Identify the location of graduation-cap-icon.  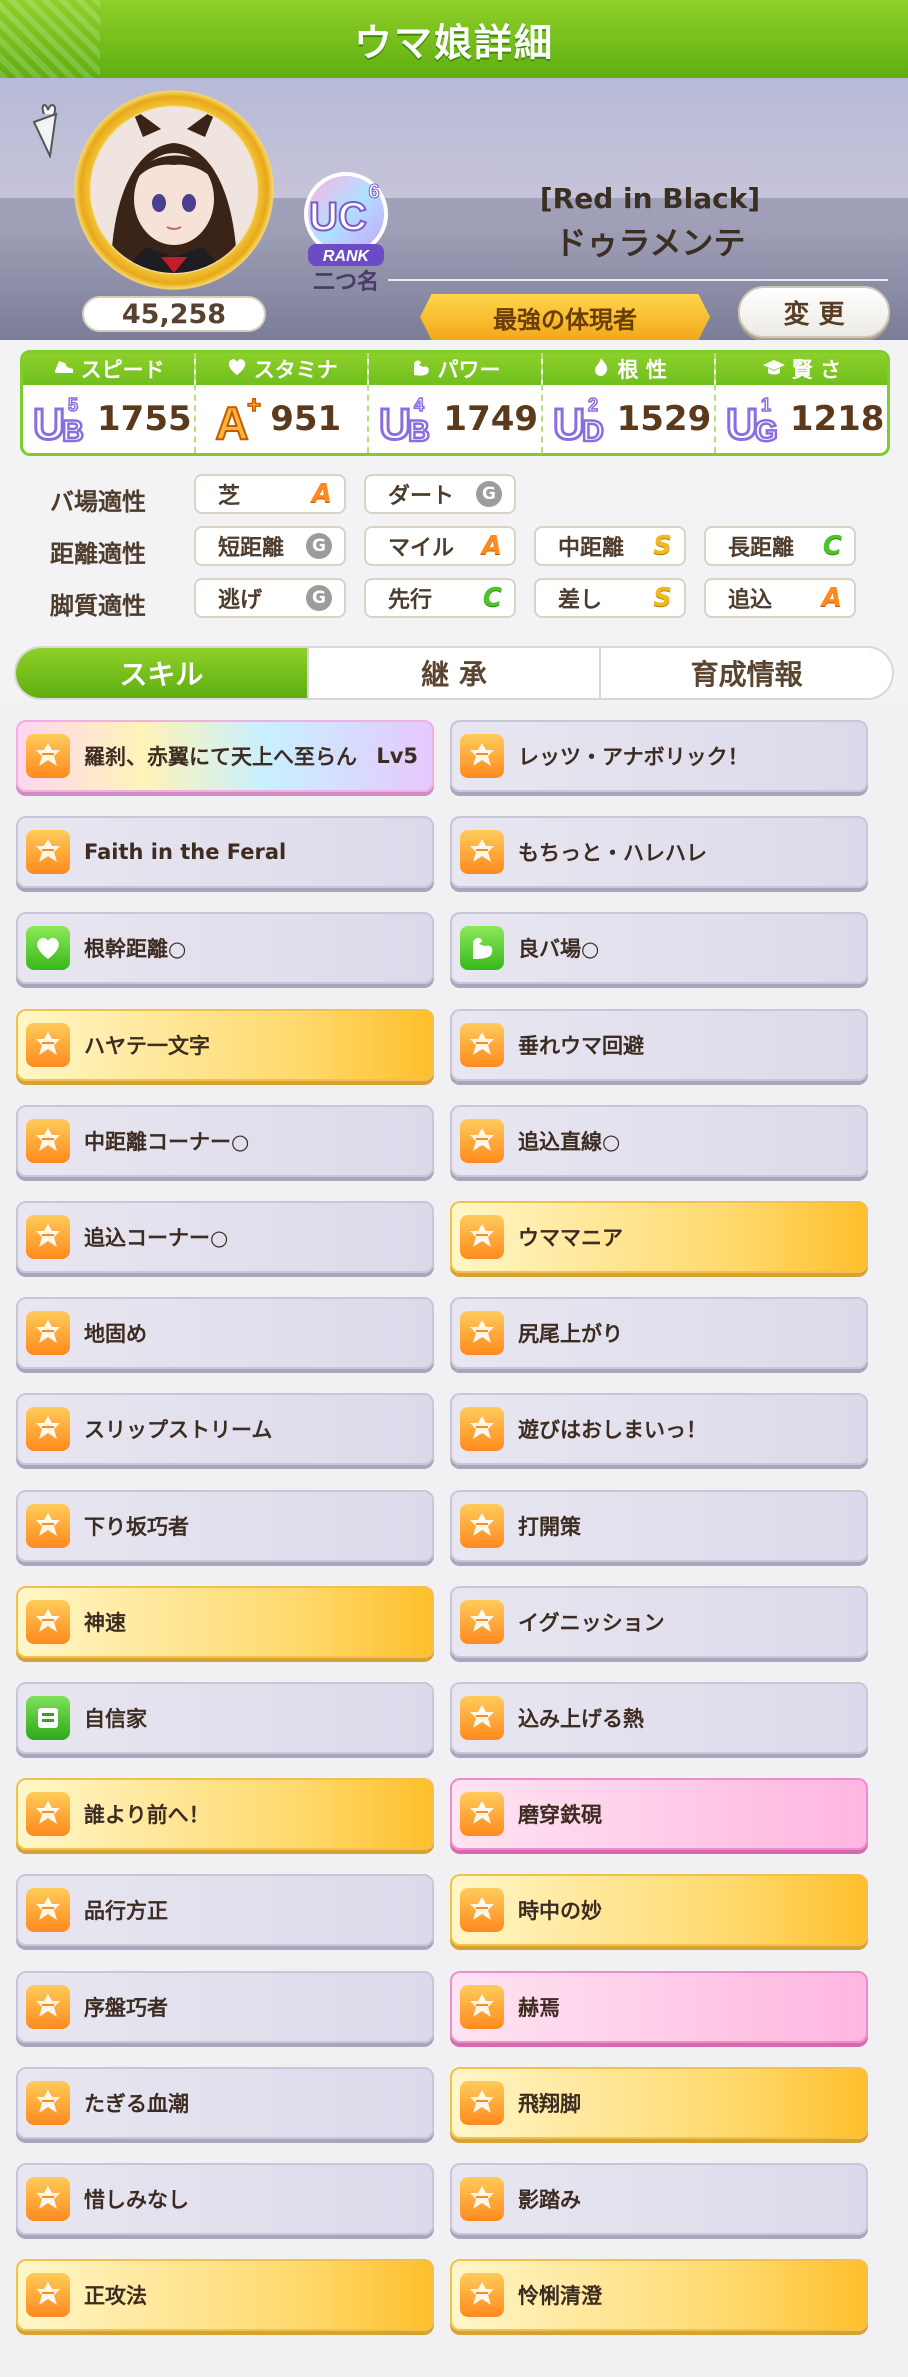
(774, 369).